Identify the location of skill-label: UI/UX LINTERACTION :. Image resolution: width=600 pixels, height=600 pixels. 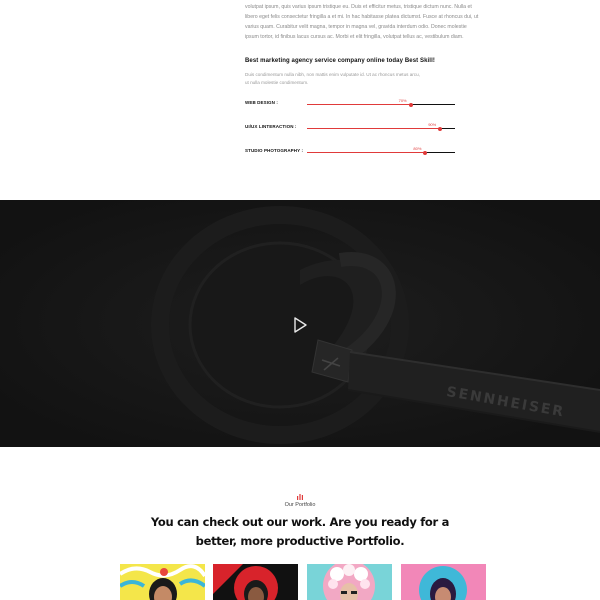
(271, 126).